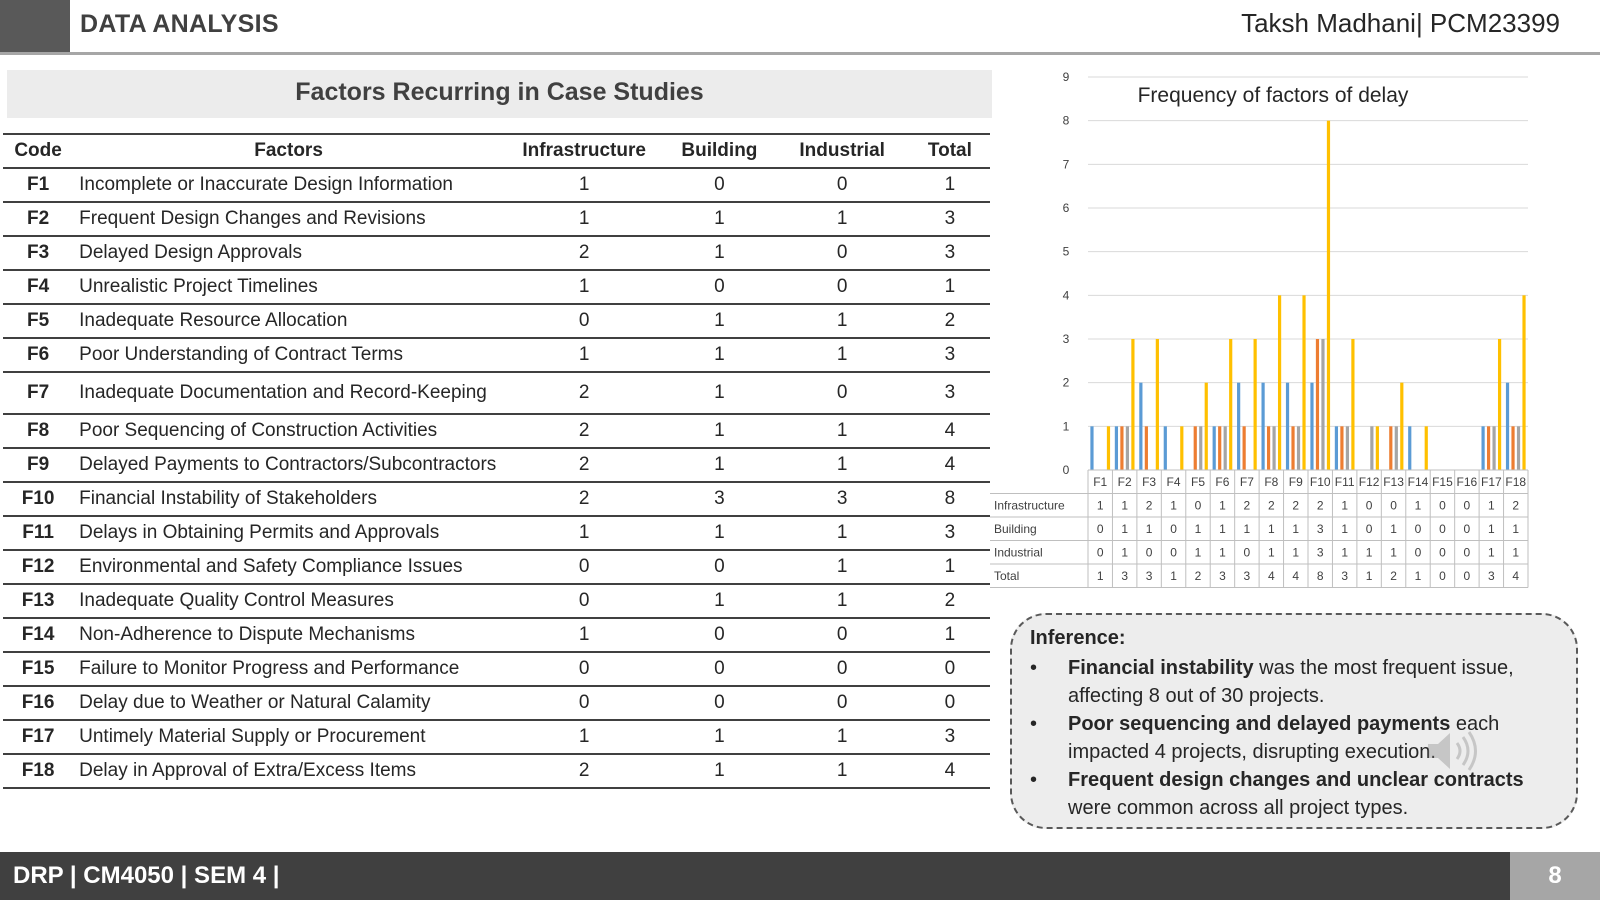 Image resolution: width=1600 pixels, height=900 pixels. Describe the element at coordinates (38, 567) in the screenshot. I see `code-cell: F12` at that location.